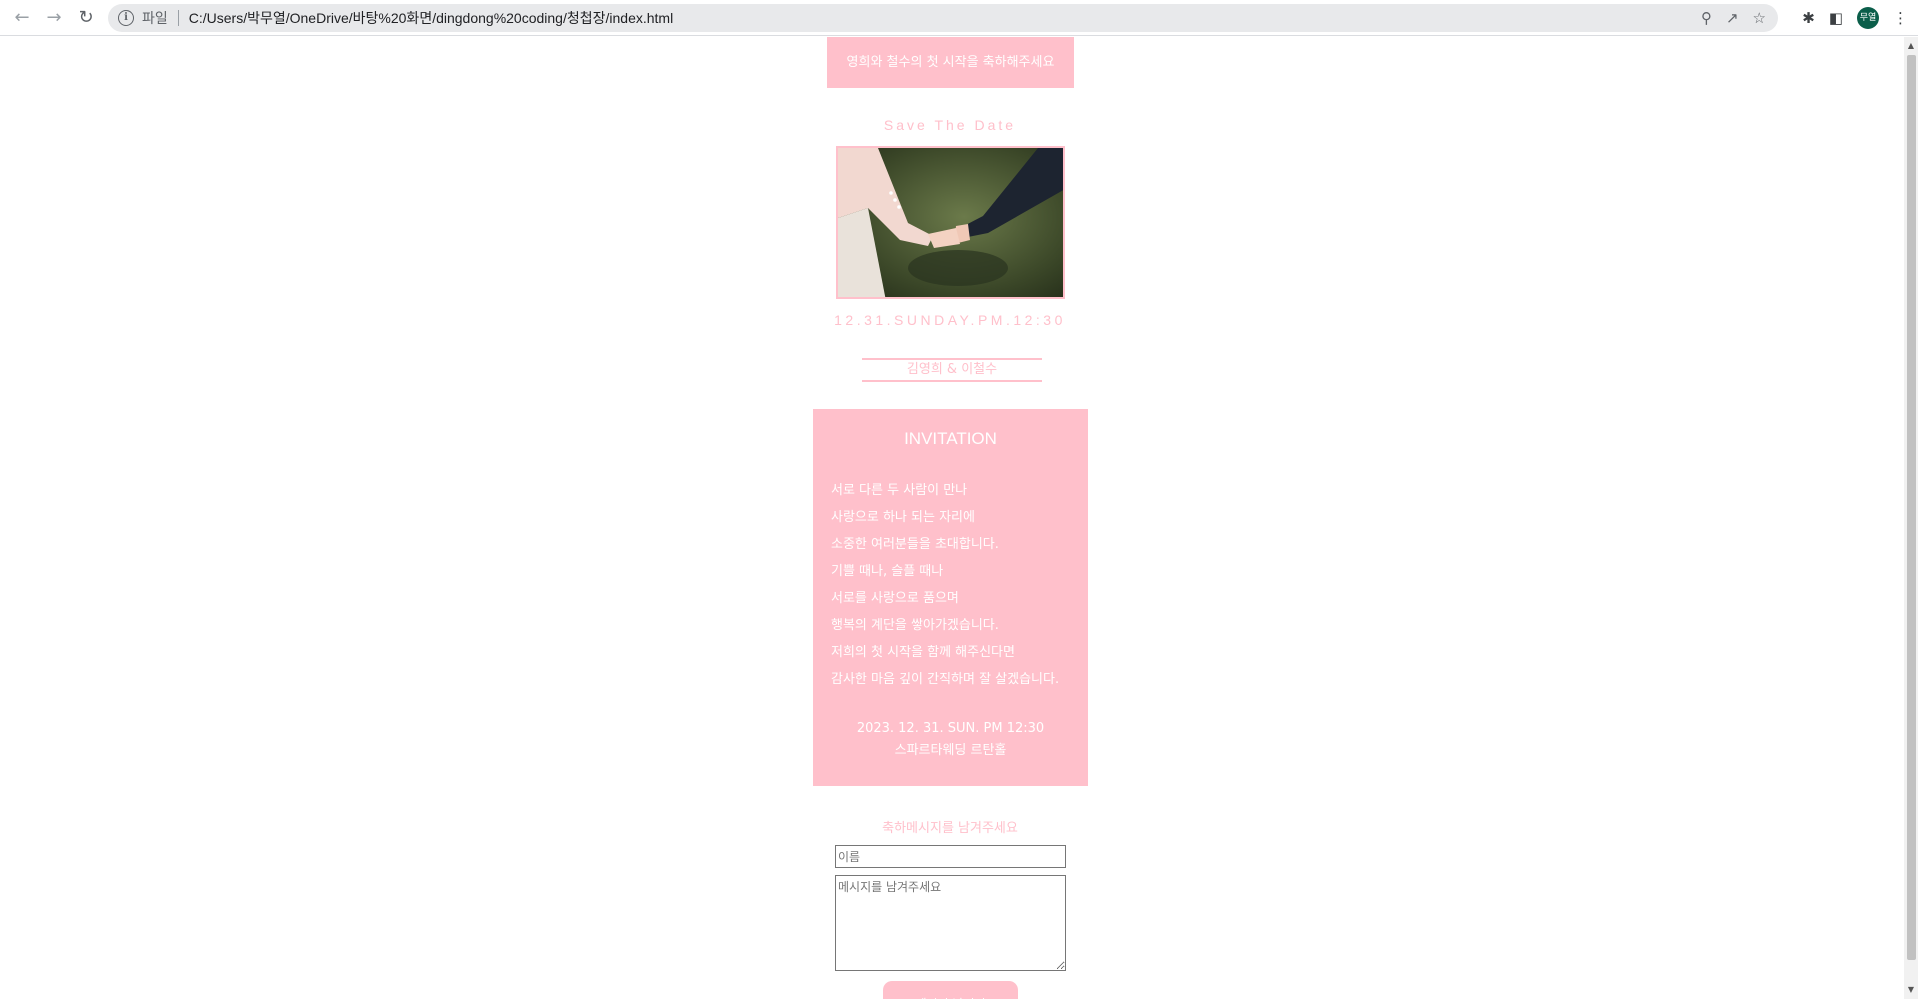 The image size is (1918, 999). What do you see at coordinates (915, 544) in the screenshot?
I see `invitation-line: 소중한 여러분들을 초대합니다.` at bounding box center [915, 544].